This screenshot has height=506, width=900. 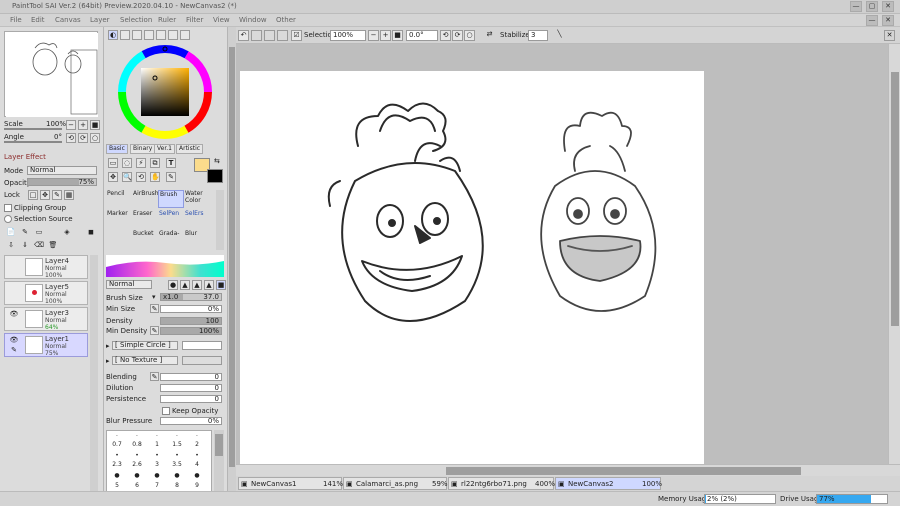 I want to click on rotation-select: 0.0°, so click(x=422, y=35).